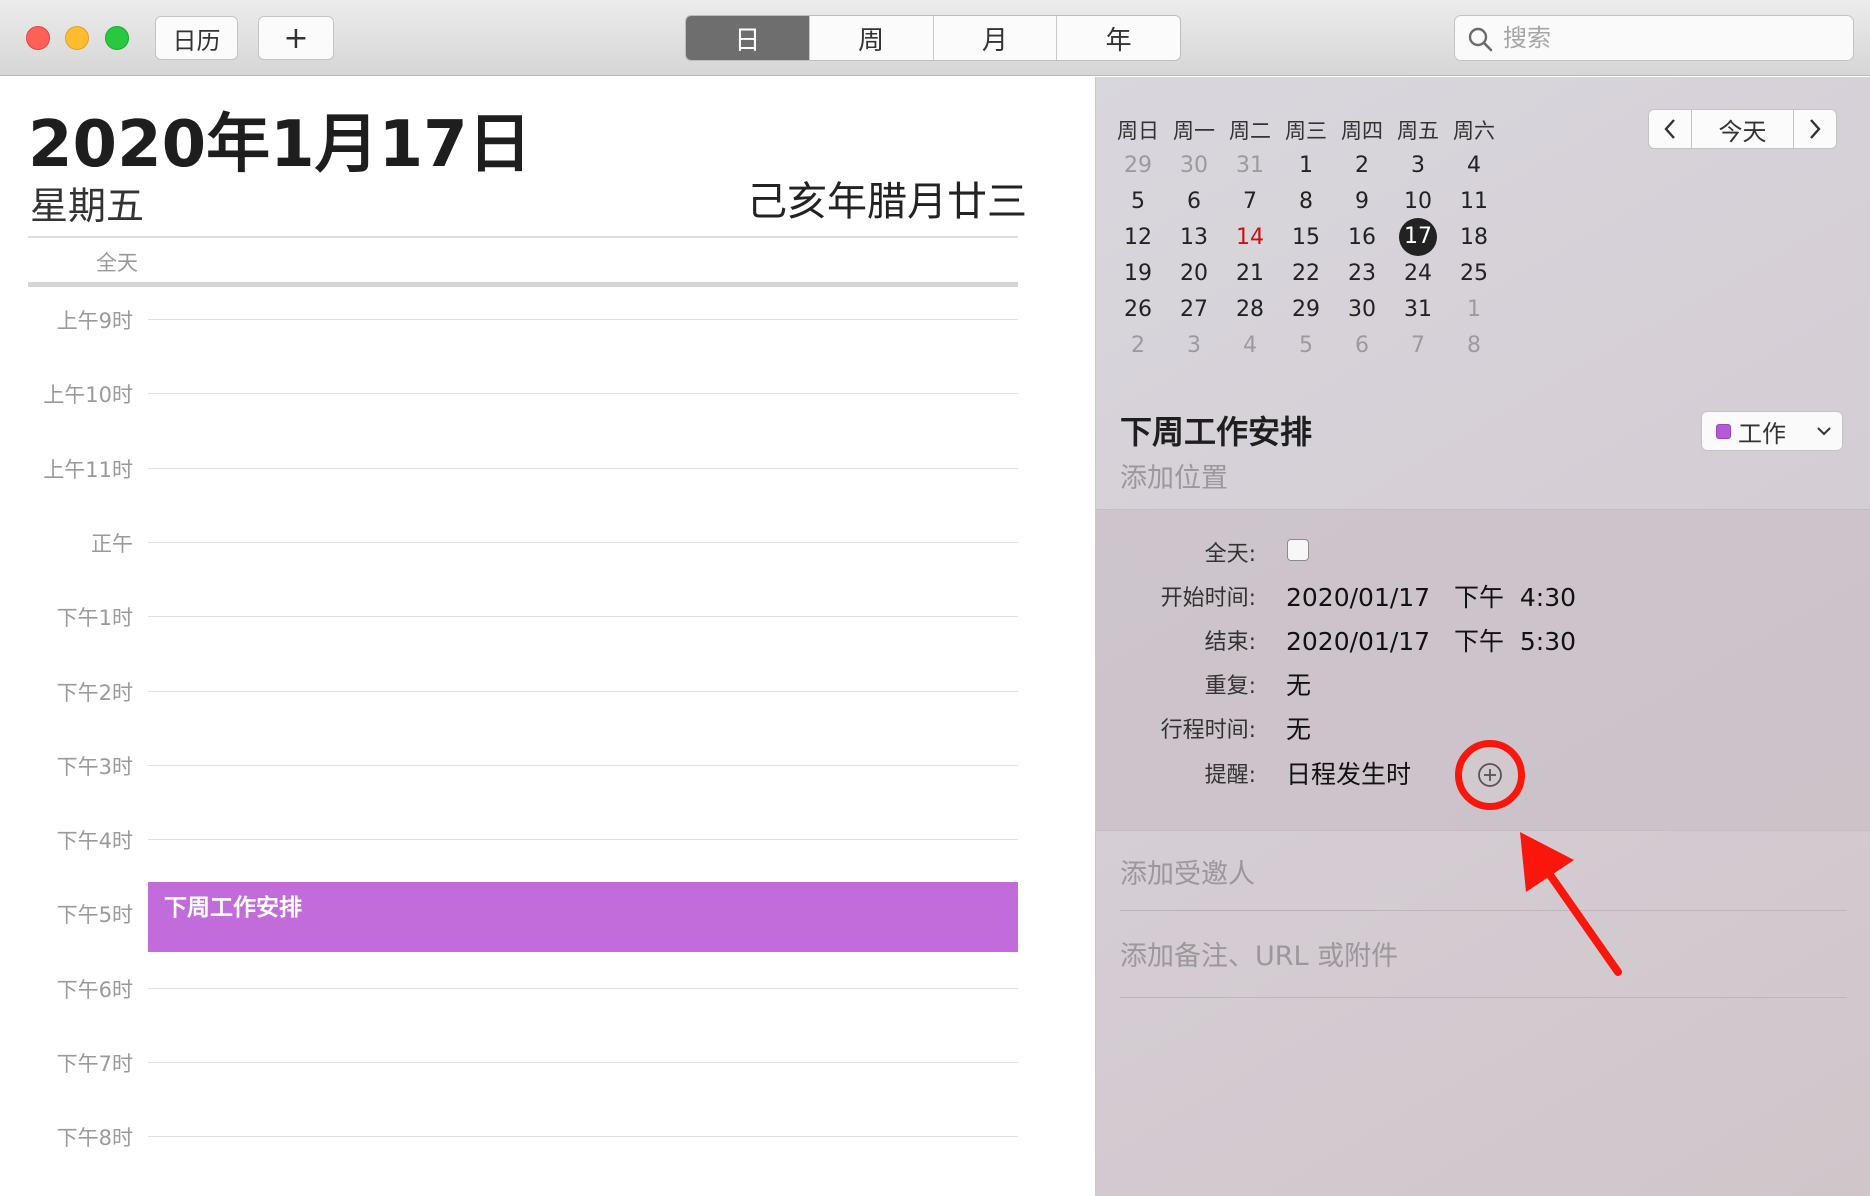  What do you see at coordinates (1306, 237) in the screenshot?
I see `mini-calendar-day: 15` at bounding box center [1306, 237].